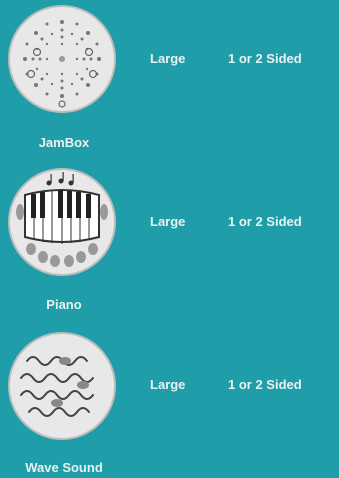  Describe the element at coordinates (64, 304) in the screenshot. I see `product-name: Piano` at that location.